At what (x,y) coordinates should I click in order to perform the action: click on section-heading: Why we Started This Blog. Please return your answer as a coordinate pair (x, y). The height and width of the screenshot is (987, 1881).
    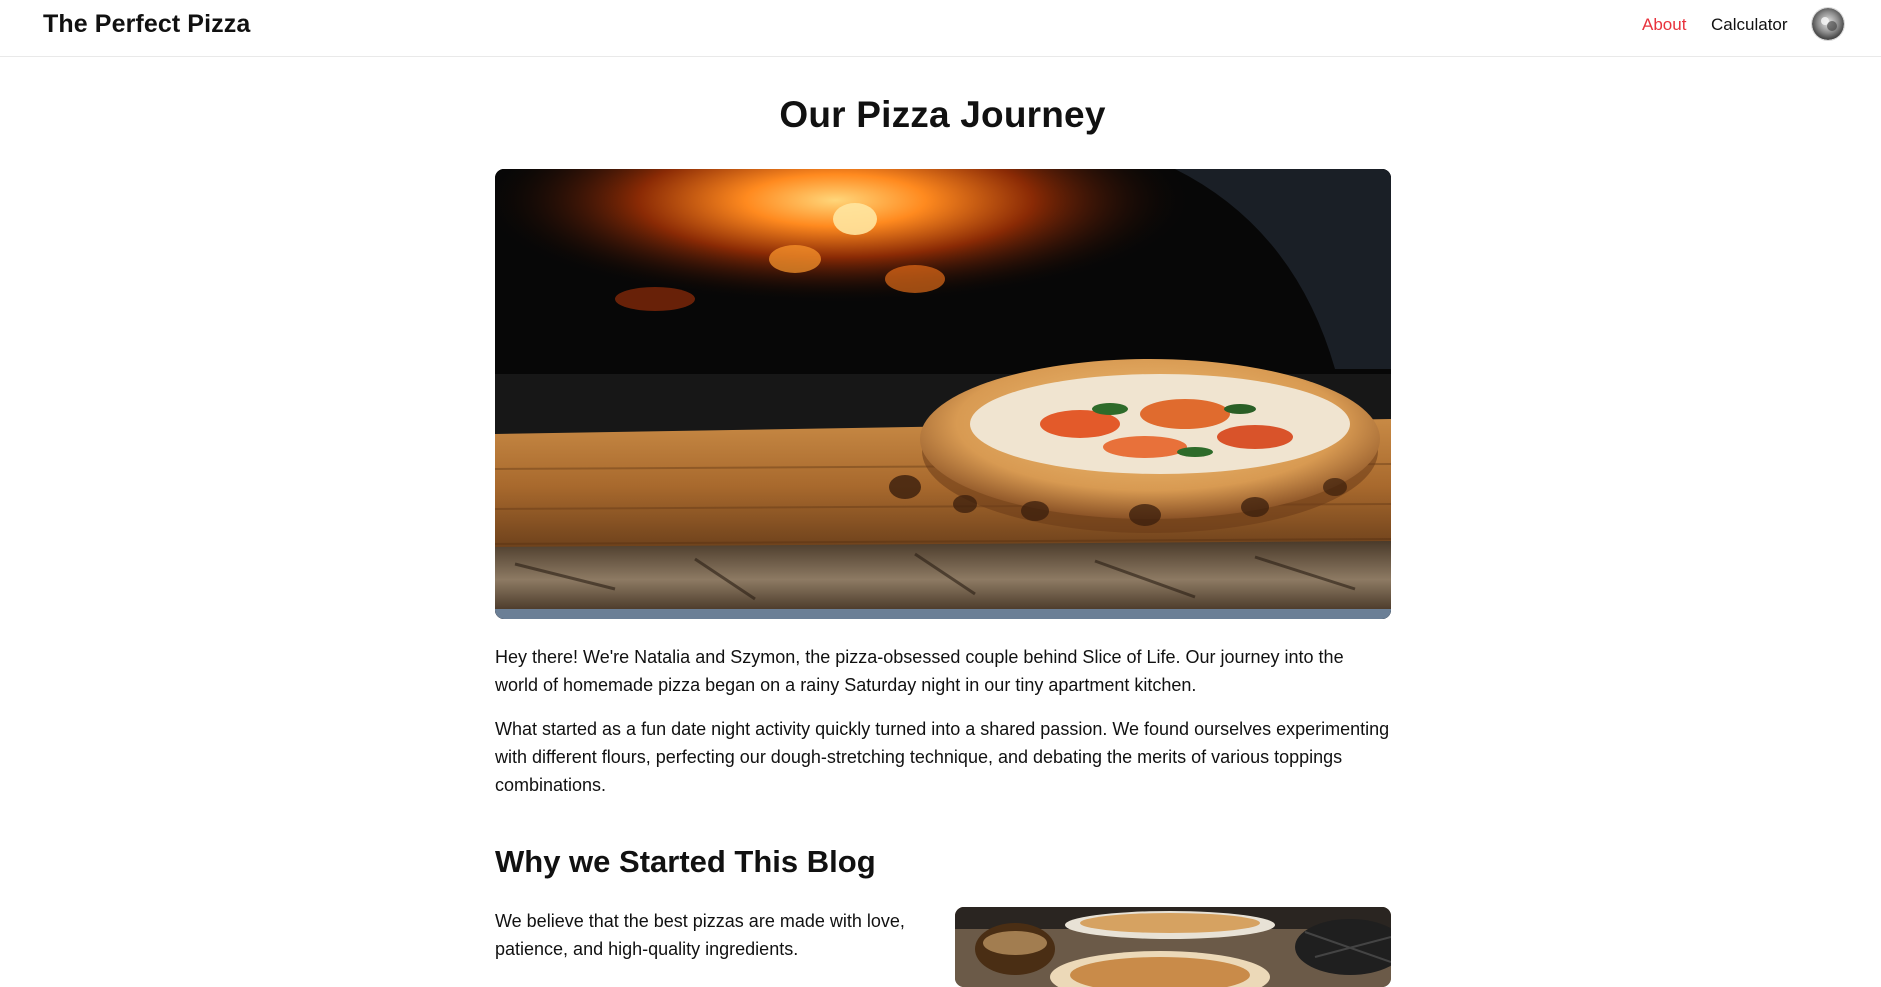
    Looking at the image, I should click on (685, 861).